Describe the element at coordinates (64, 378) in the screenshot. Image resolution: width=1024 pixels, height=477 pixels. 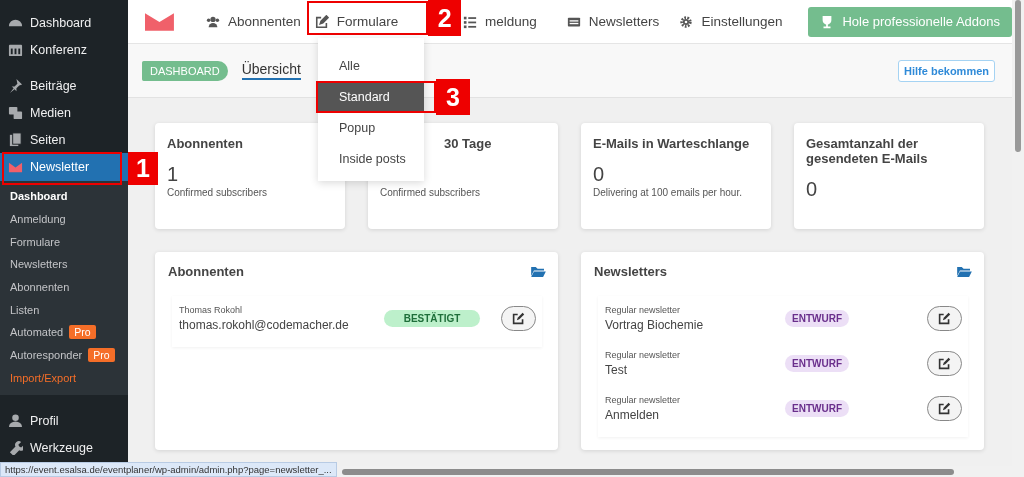
I see `submenu-item: Import/Export` at that location.